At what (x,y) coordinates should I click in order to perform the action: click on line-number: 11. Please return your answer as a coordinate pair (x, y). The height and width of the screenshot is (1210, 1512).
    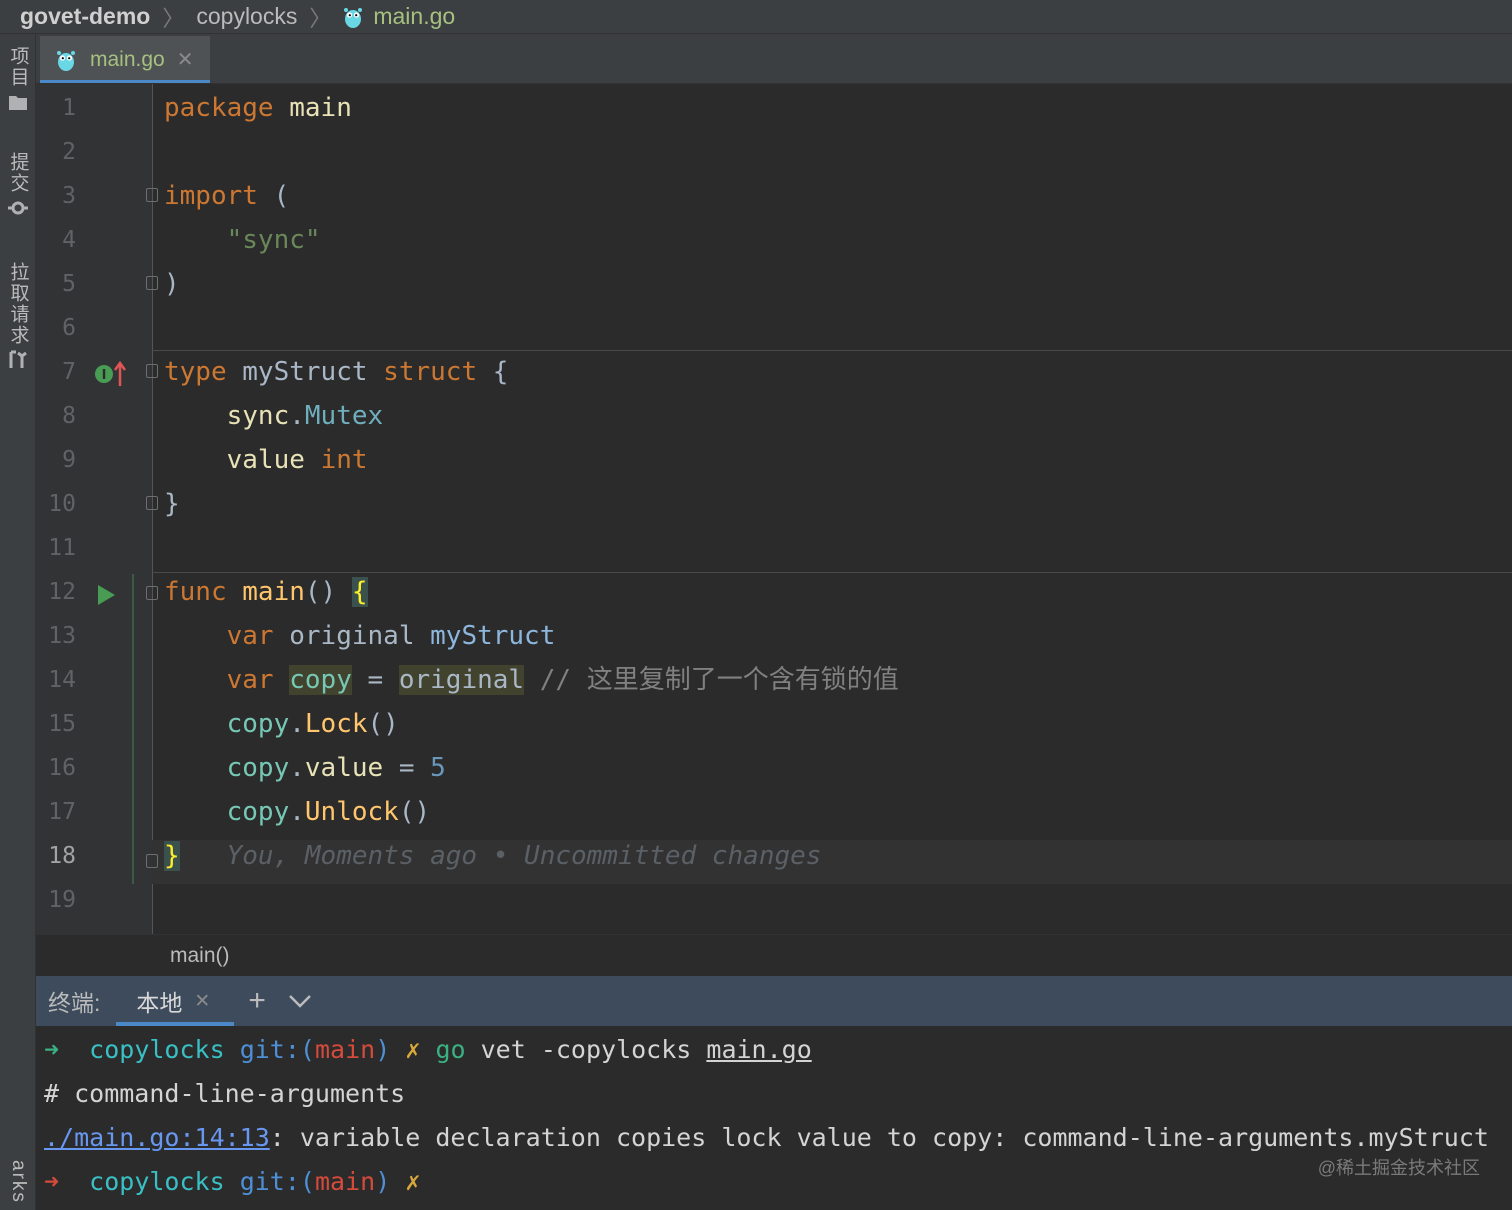
    Looking at the image, I should click on (62, 548).